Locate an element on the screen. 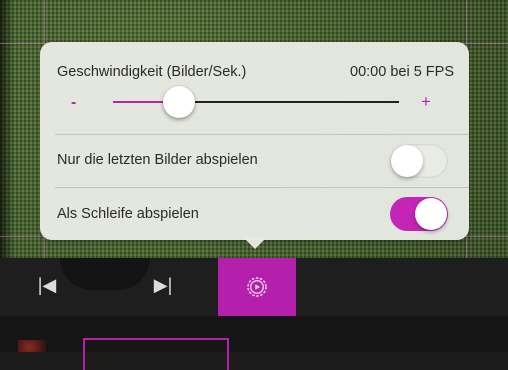 The image size is (508, 370). popover-arrow is located at coordinates (255, 243).